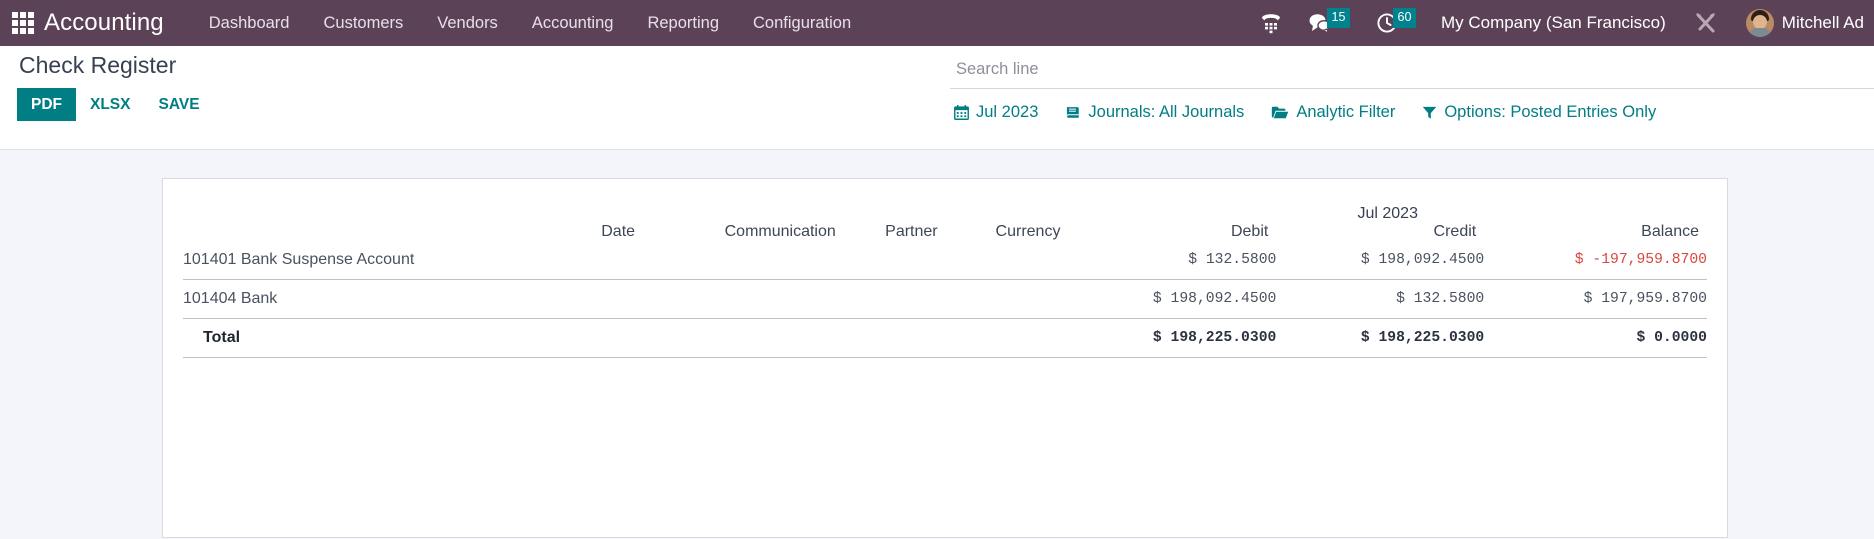 The image size is (1874, 539). Describe the element at coordinates (1595, 338) in the screenshot. I see `row-balance: $ 0.0000` at that location.